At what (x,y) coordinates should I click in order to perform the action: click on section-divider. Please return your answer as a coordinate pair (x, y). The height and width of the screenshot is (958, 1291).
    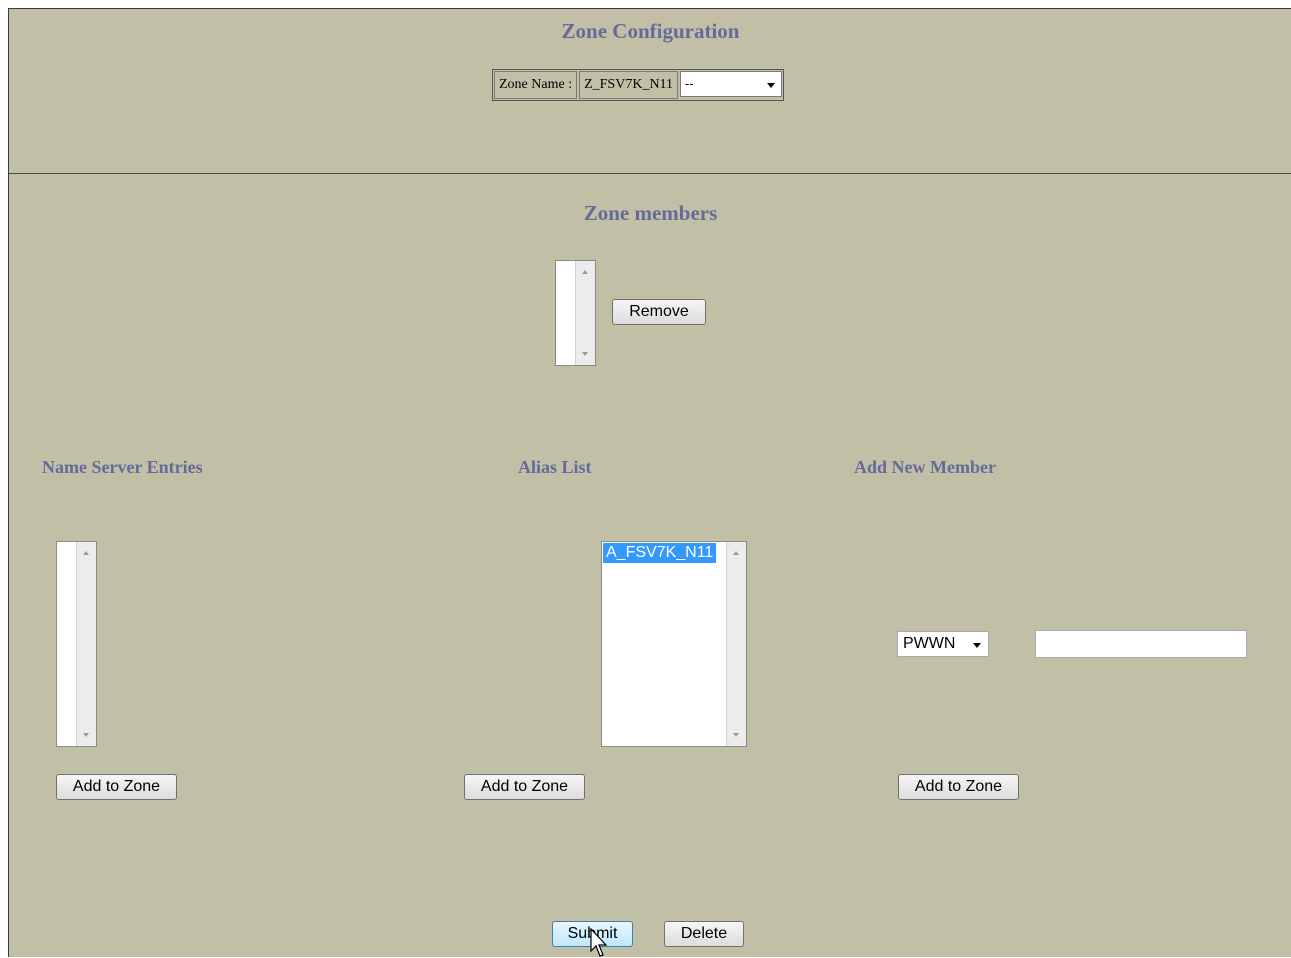
    Looking at the image, I should click on (650, 173).